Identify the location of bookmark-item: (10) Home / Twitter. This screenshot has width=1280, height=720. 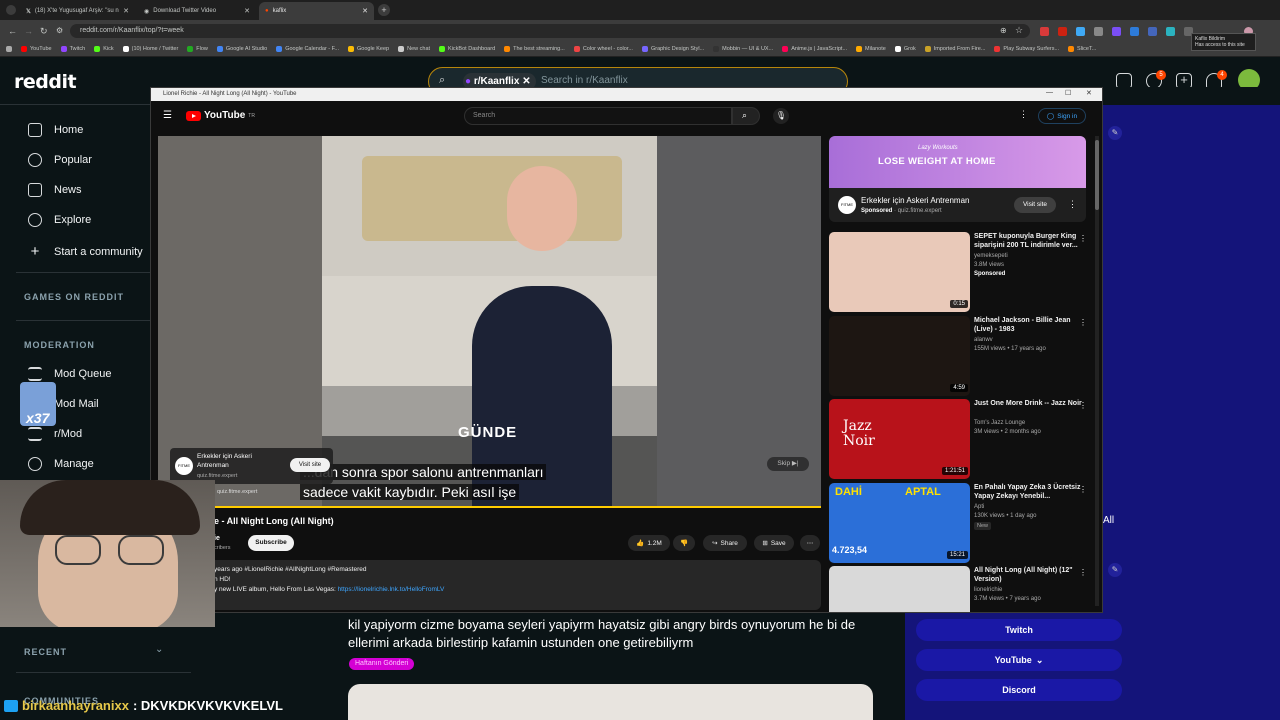
(150, 49).